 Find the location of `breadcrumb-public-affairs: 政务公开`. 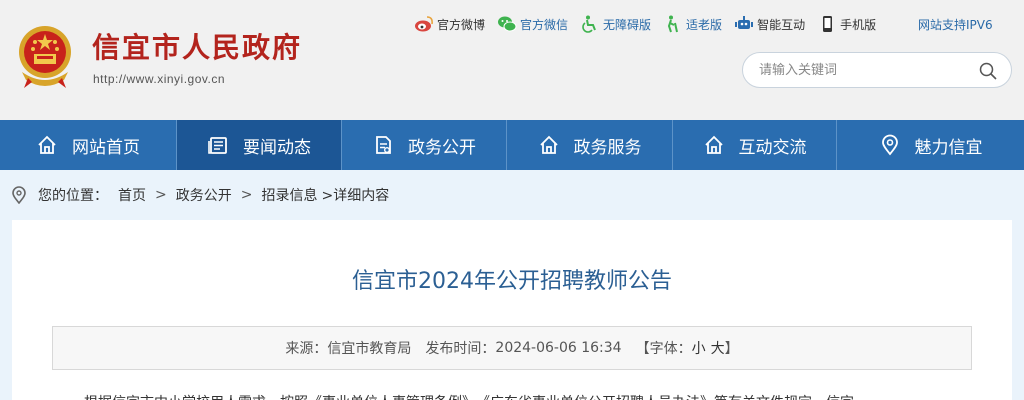

breadcrumb-public-affairs: 政务公开 is located at coordinates (204, 195).